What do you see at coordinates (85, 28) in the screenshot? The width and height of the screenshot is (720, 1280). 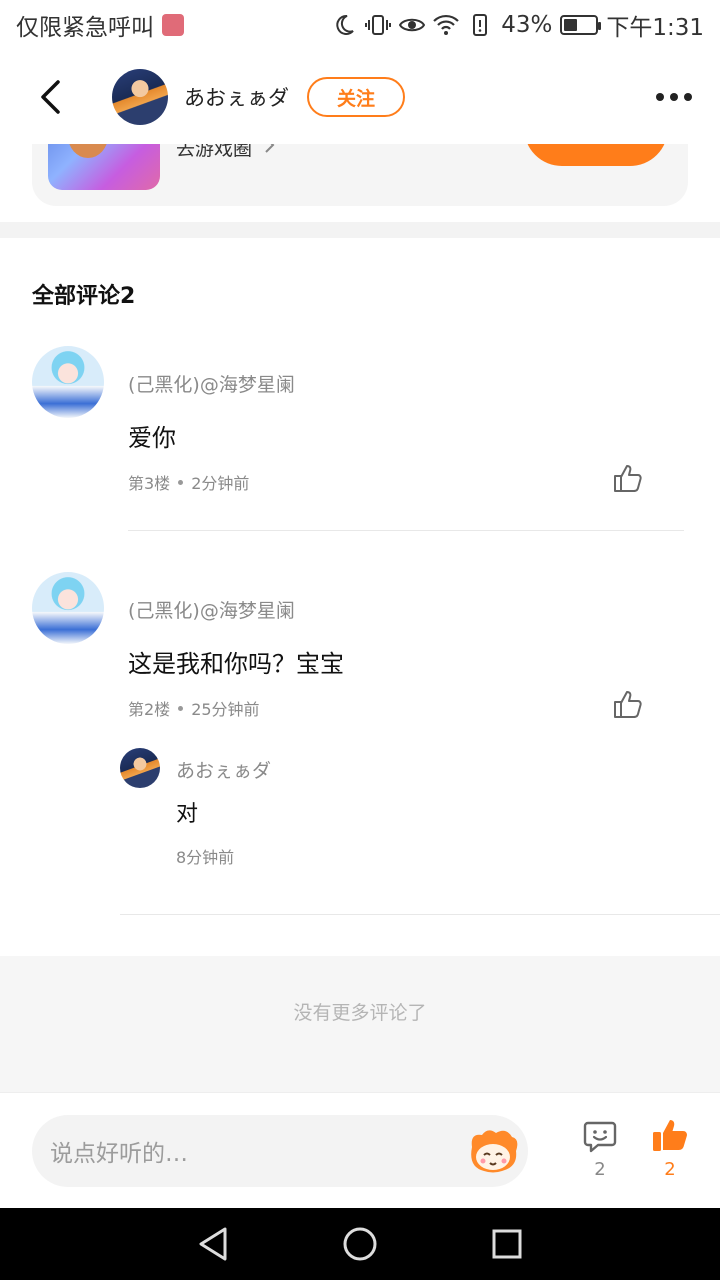 I see `carrier-text: 仅限紧急呼叫` at bounding box center [85, 28].